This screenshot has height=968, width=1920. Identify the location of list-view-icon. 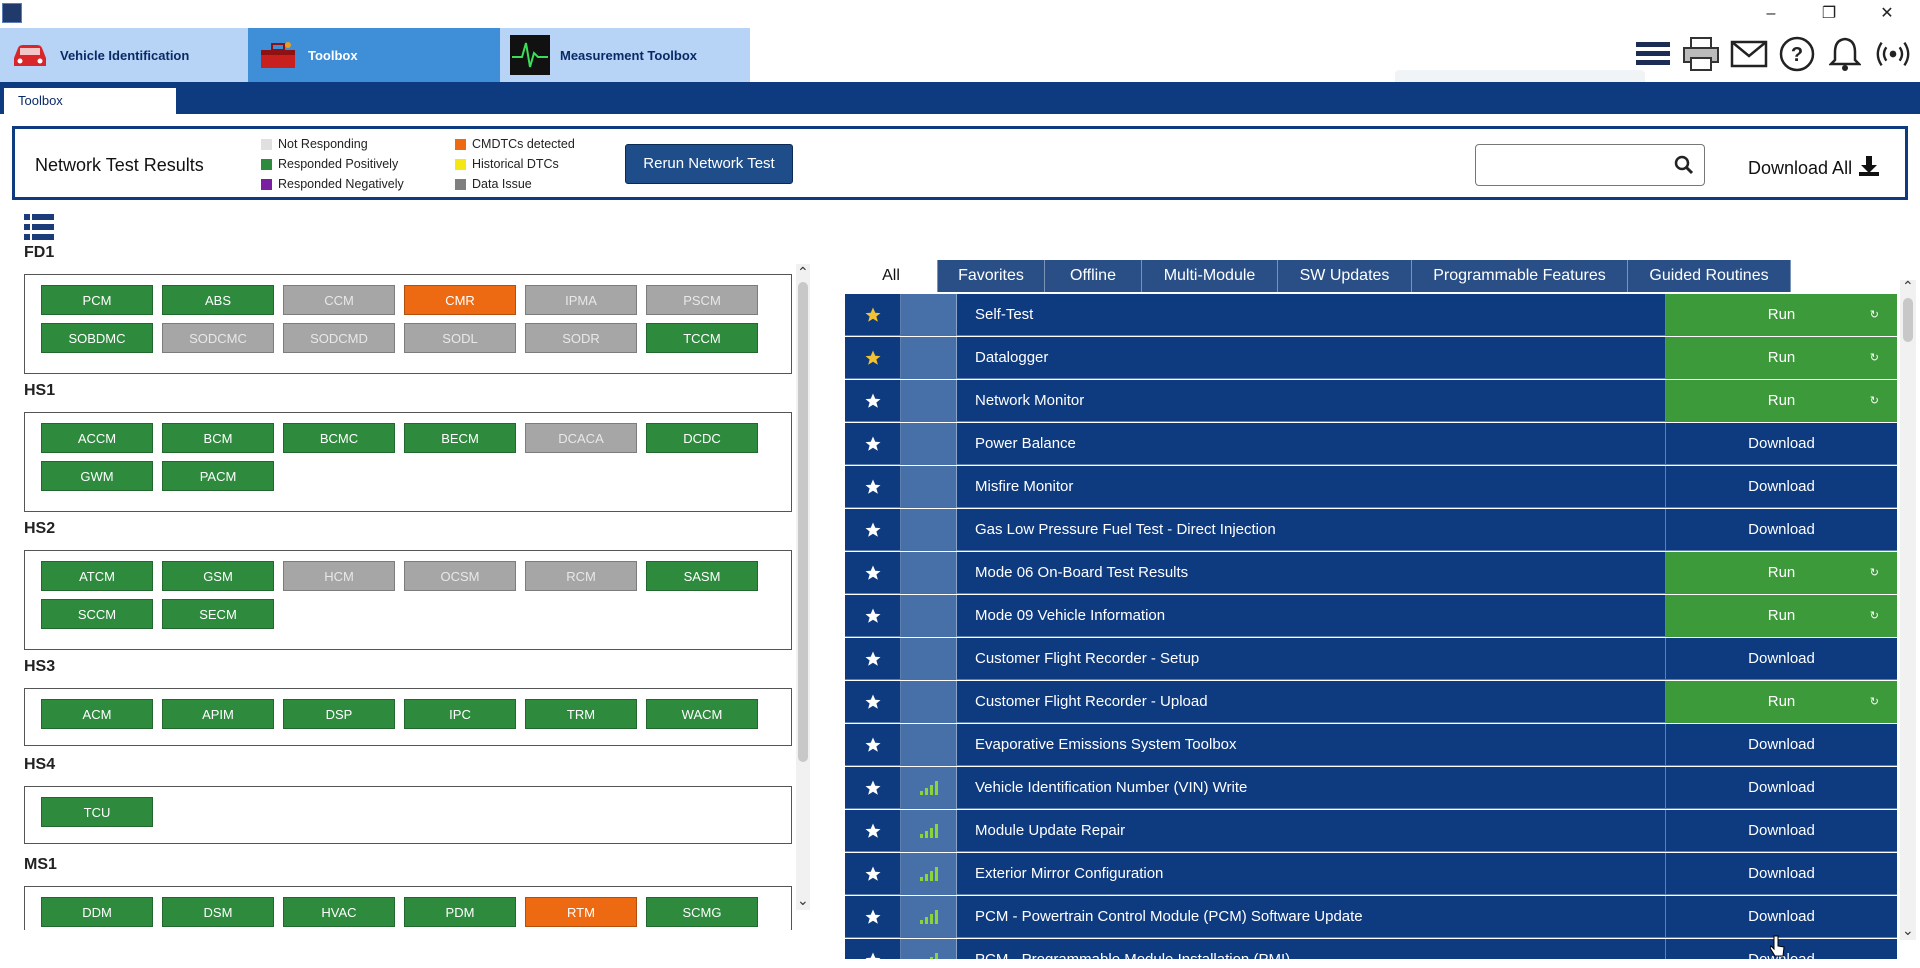
(39, 227).